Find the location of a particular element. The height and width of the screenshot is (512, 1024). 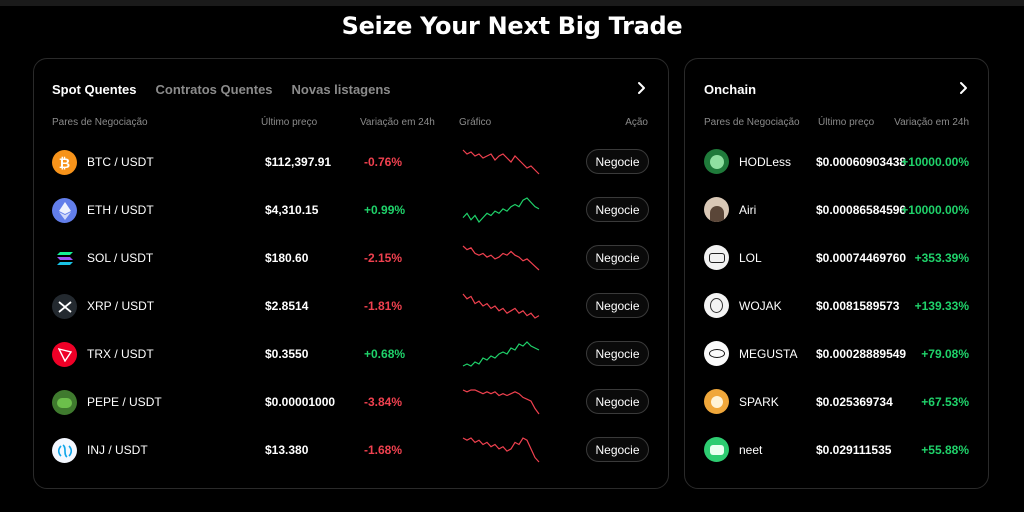

trx-icon is located at coordinates (64, 354).